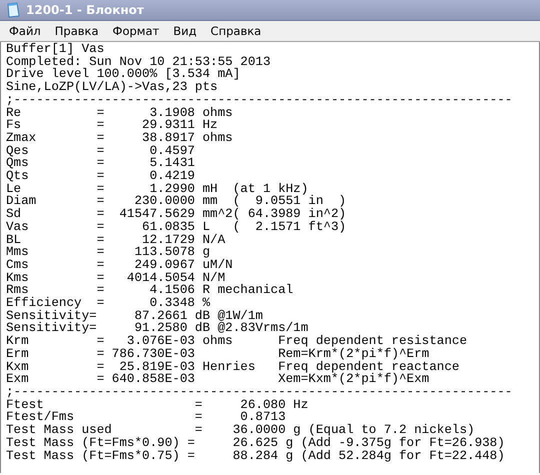  I want to click on text-line: Efficiency = 0.3348 %, so click(108, 303).